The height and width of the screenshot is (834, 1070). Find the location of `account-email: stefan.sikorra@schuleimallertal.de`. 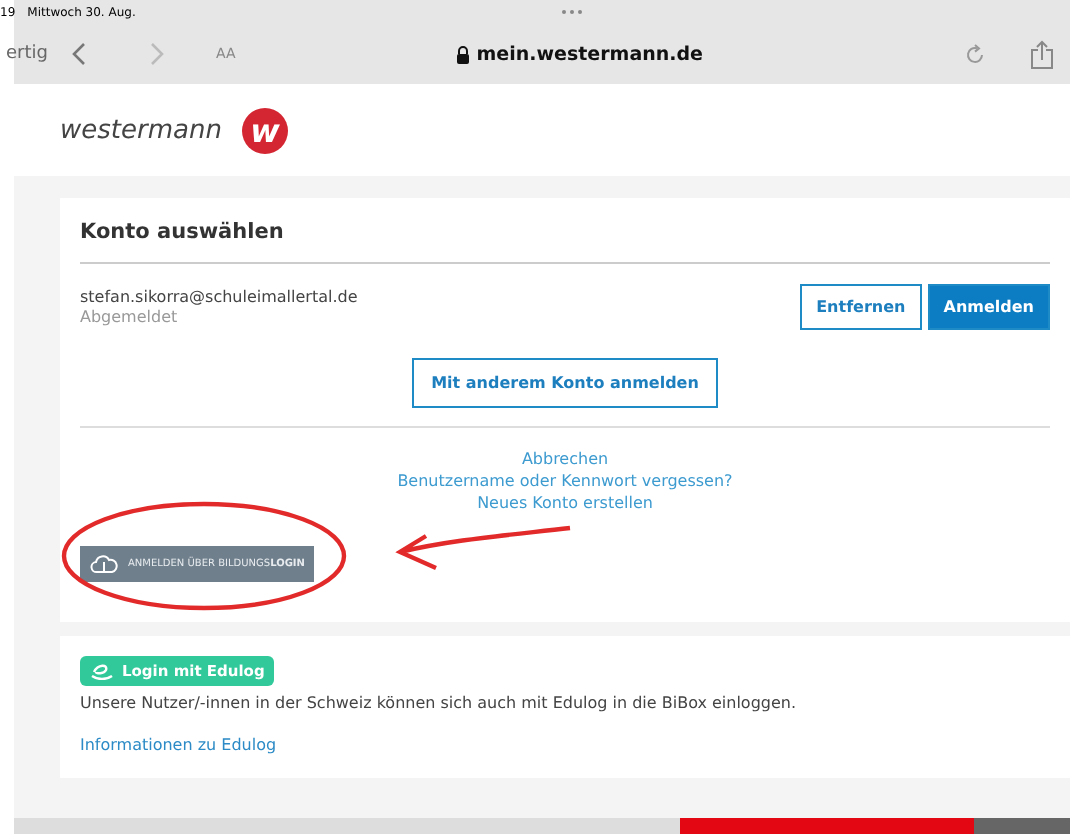

account-email: stefan.sikorra@schuleimallertal.de is located at coordinates (220, 297).